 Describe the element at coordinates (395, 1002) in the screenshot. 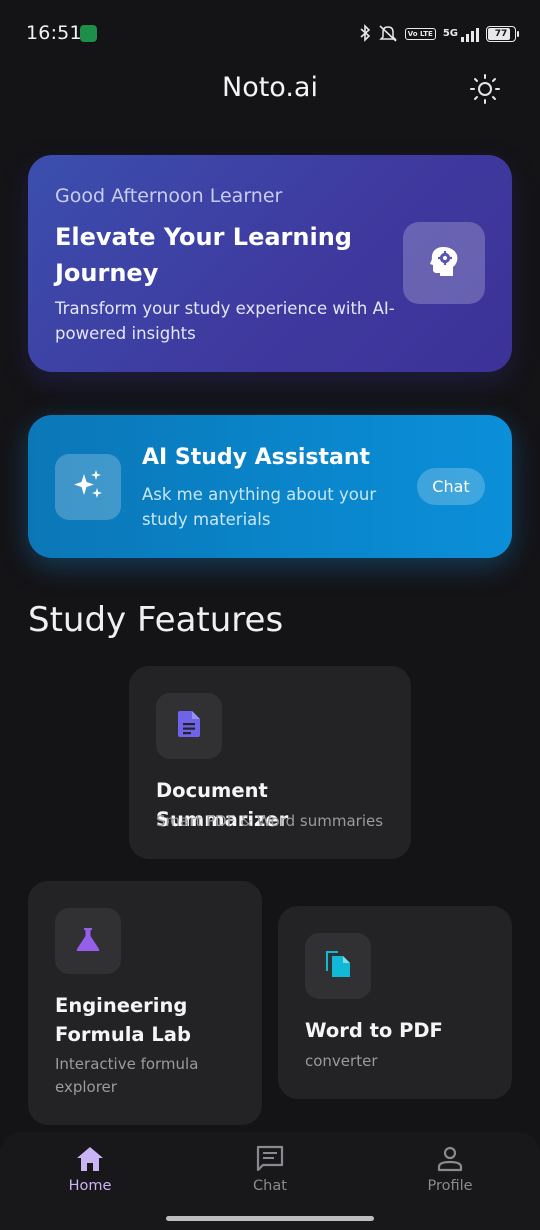

I see `feature-card-word-to-pdf: Word to PDF converter` at that location.